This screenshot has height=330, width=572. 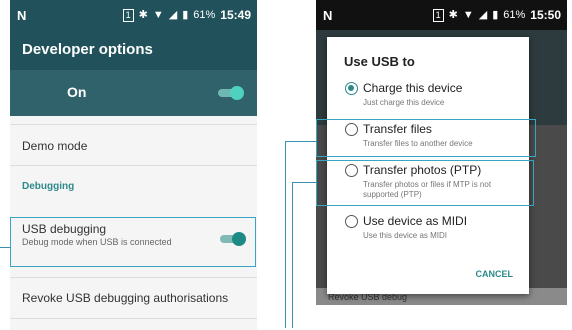 What do you see at coordinates (413, 88) in the screenshot?
I see `option-title: Charge this device` at bounding box center [413, 88].